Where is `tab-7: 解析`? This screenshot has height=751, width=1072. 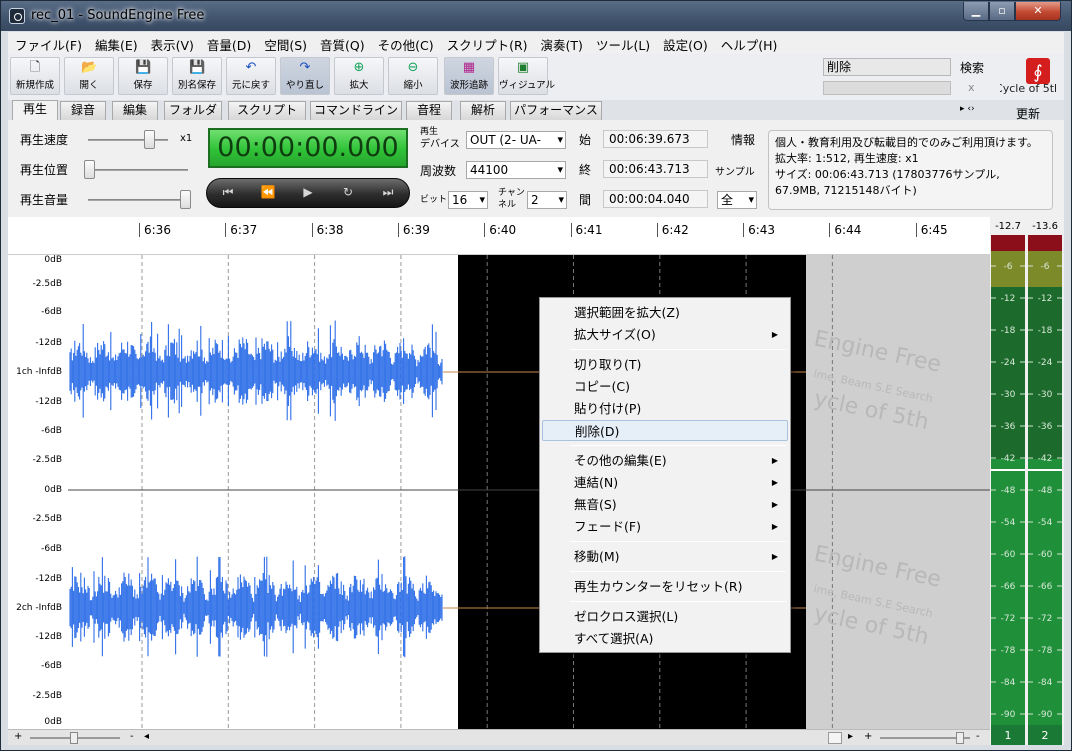 tab-7: 解析 is located at coordinates (483, 110).